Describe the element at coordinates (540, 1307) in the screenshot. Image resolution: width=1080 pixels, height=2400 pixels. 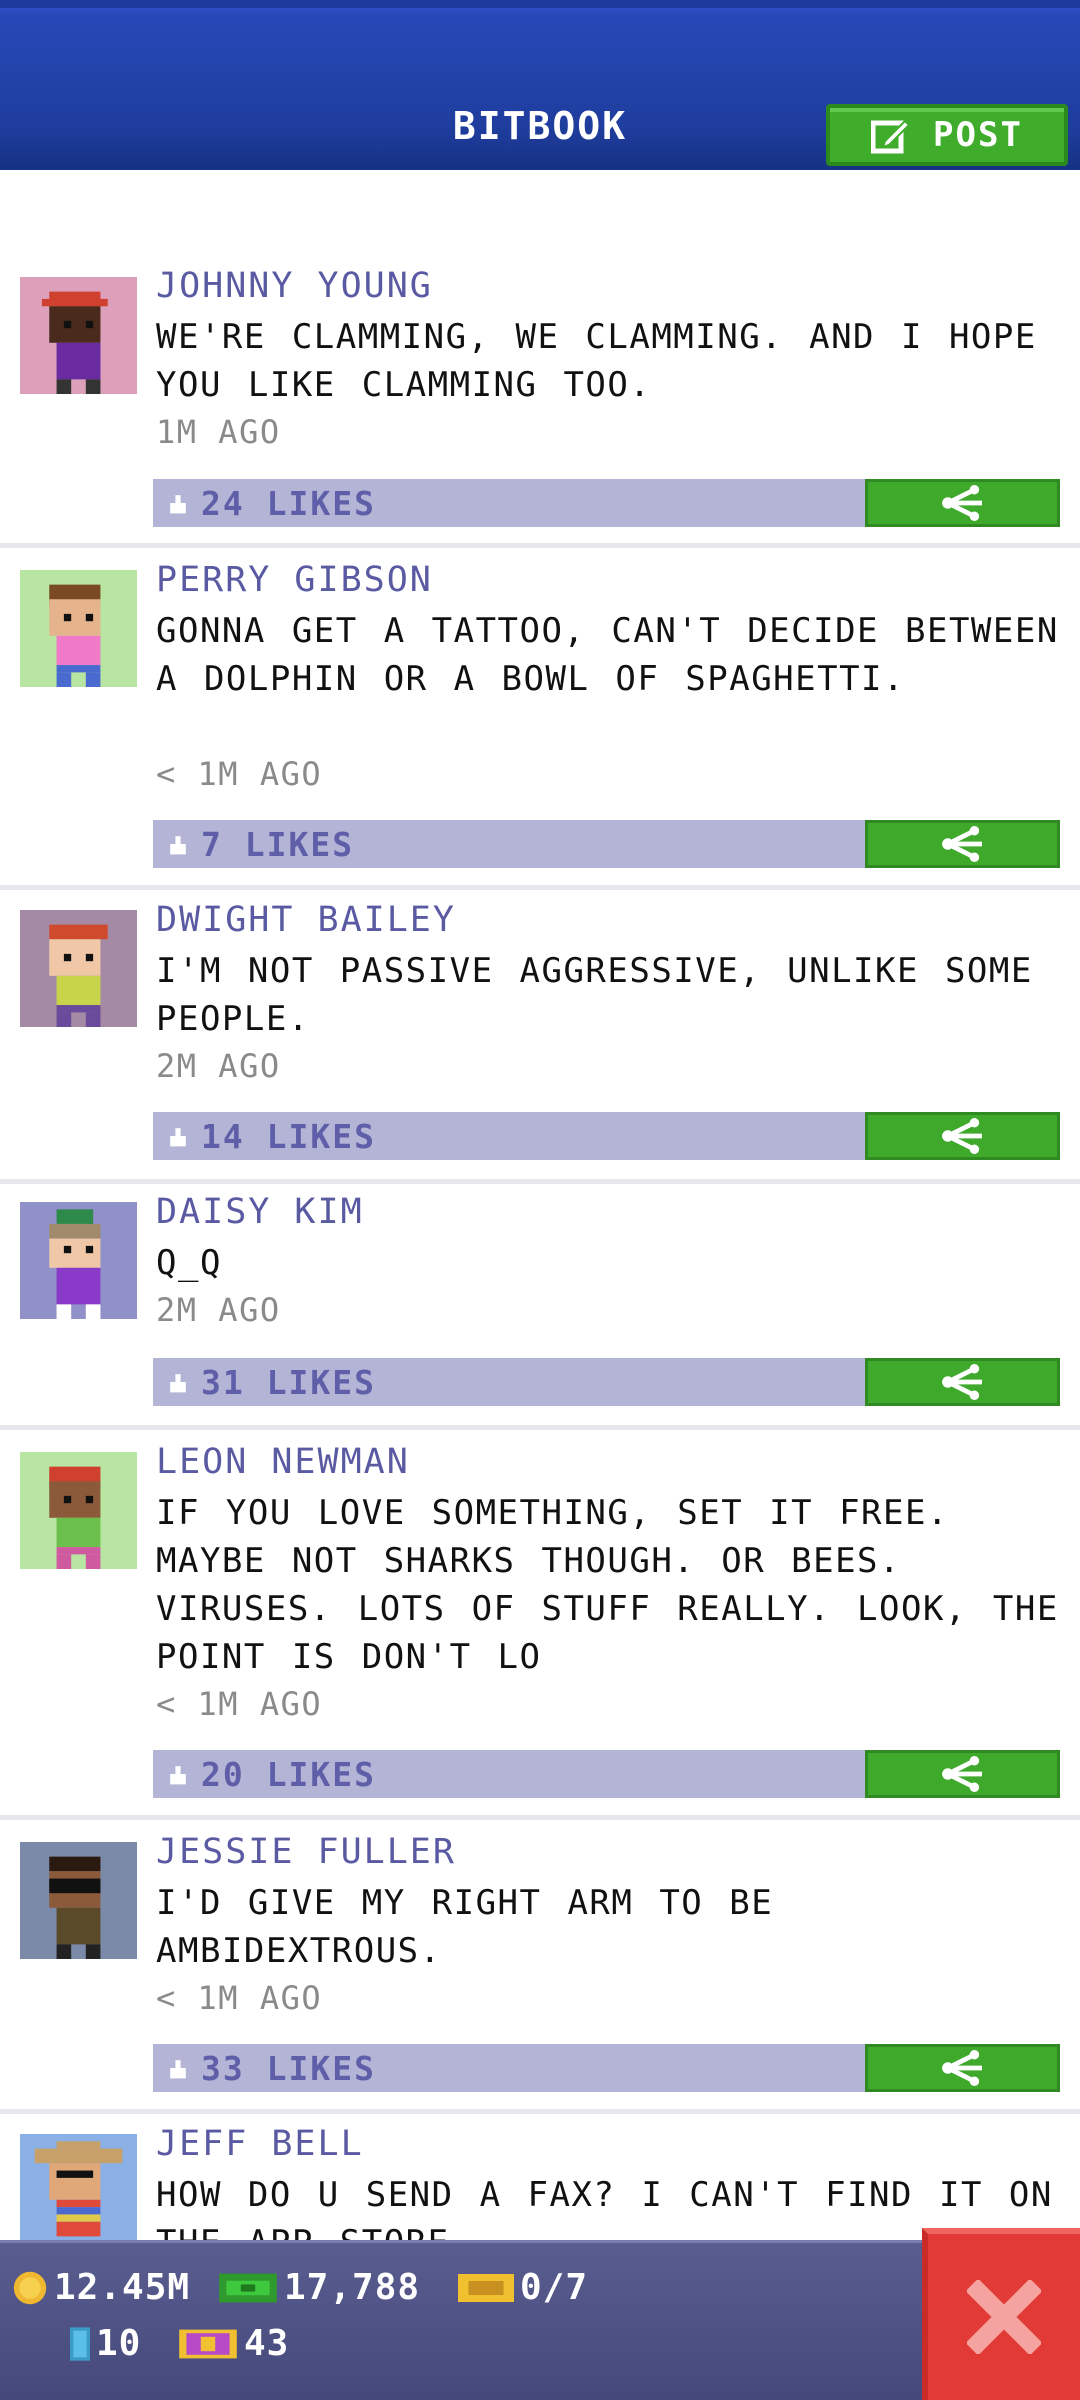
I see `feed-post: DAISY KIM Q_Q 2M AGO 31 LIKES` at that location.